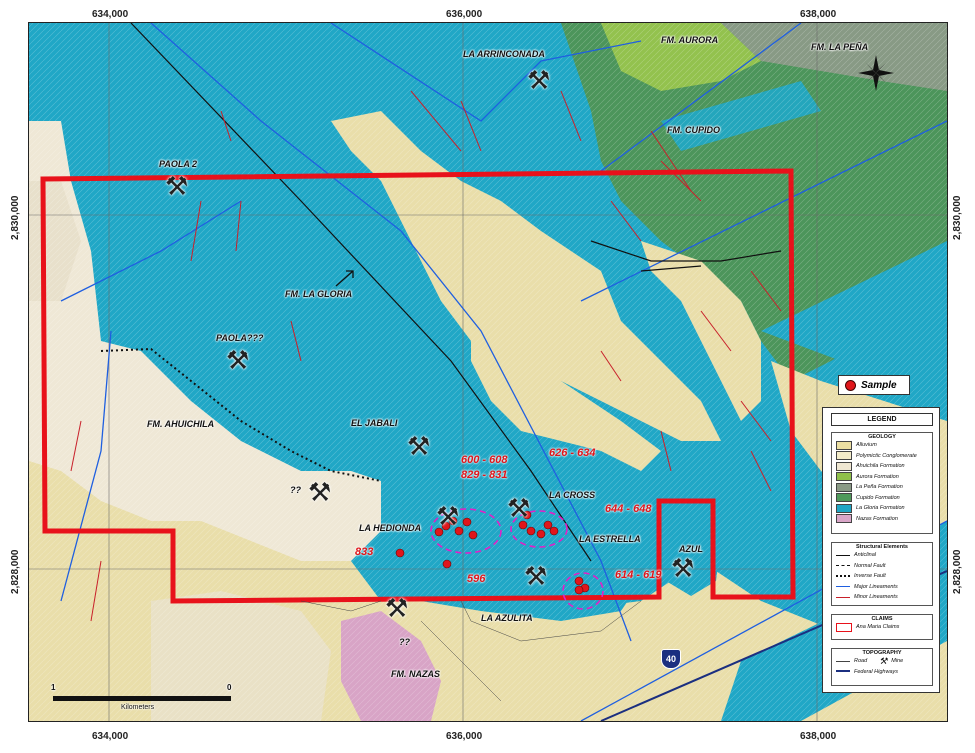  I want to click on legend-title: LEGEND, so click(882, 419).